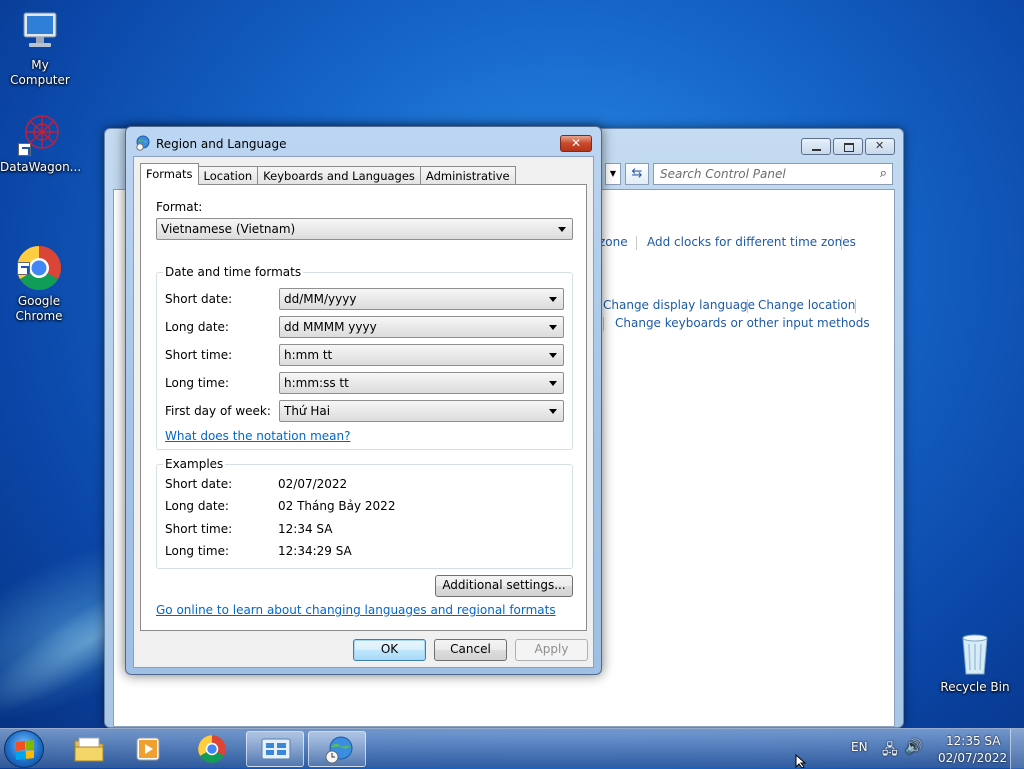 The width and height of the screenshot is (1024, 769). I want to click on clock-date: 02/07/2022, so click(972, 758).